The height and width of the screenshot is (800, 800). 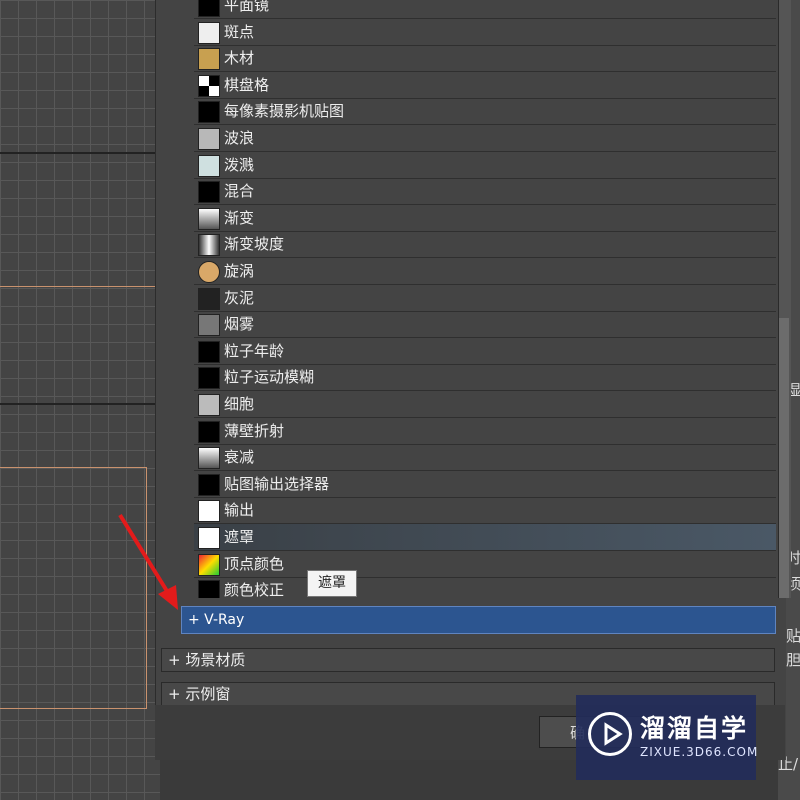 What do you see at coordinates (699, 752) in the screenshot?
I see `watermark-url: ZIXUE.3D66.COM` at bounding box center [699, 752].